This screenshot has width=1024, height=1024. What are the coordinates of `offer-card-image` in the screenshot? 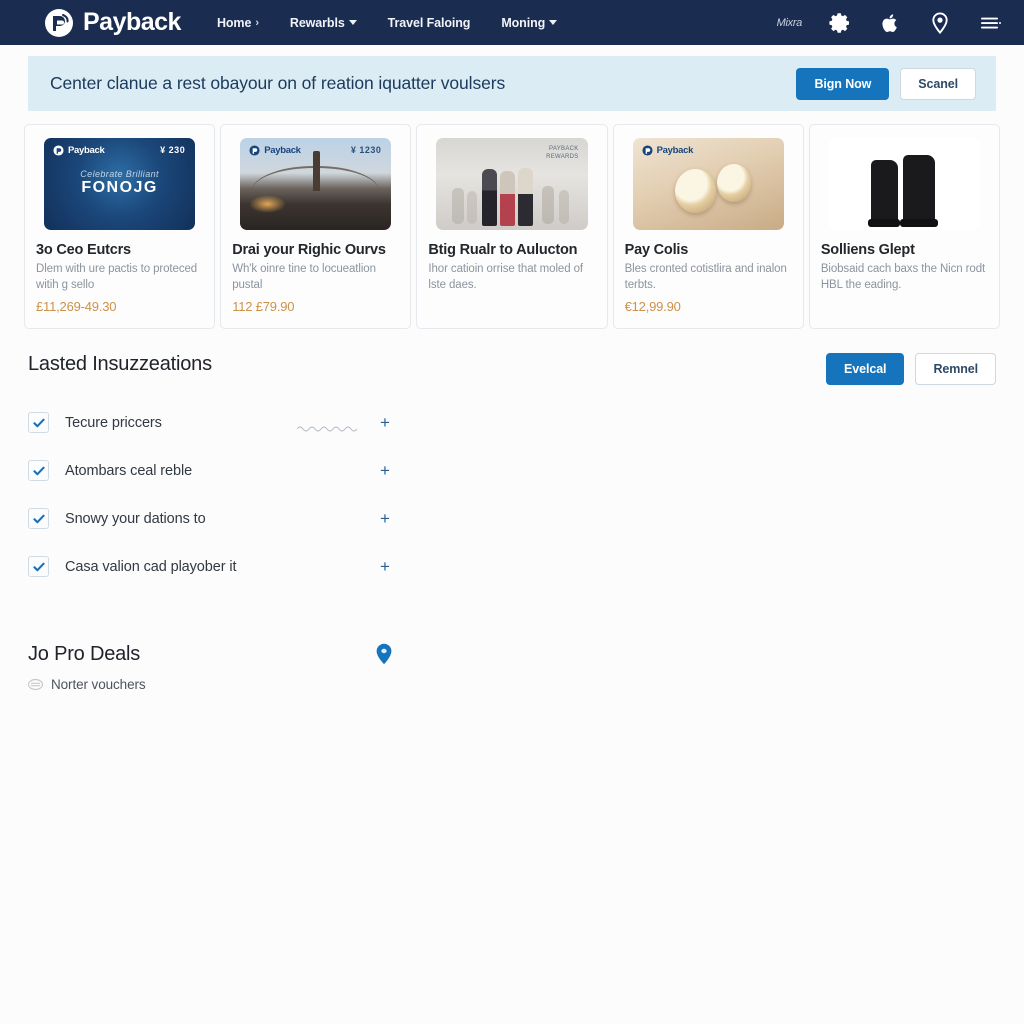 It's located at (904, 184).